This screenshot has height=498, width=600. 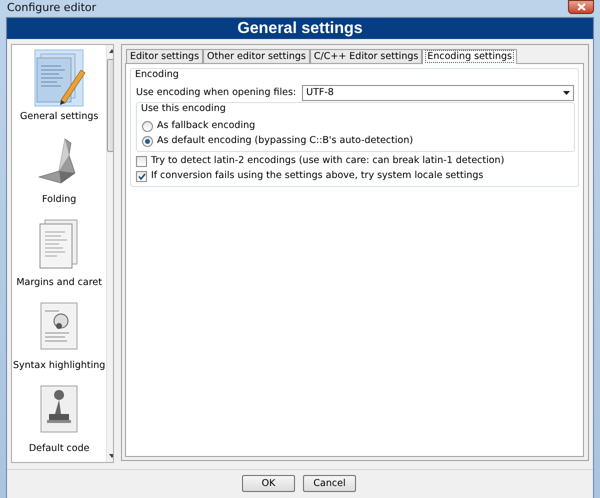 I want to click on field-label: Use encoding when opening files:, so click(x=216, y=93).